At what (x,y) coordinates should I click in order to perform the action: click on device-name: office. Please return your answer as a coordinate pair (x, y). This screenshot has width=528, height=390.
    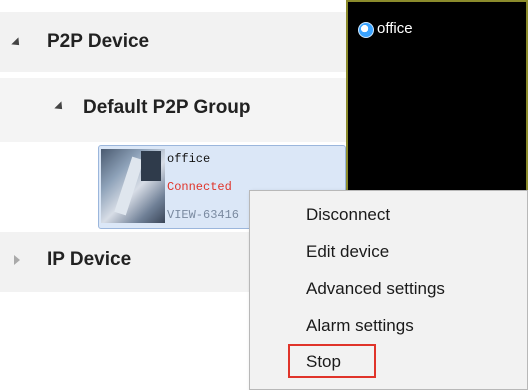
    Looking at the image, I should click on (189, 159).